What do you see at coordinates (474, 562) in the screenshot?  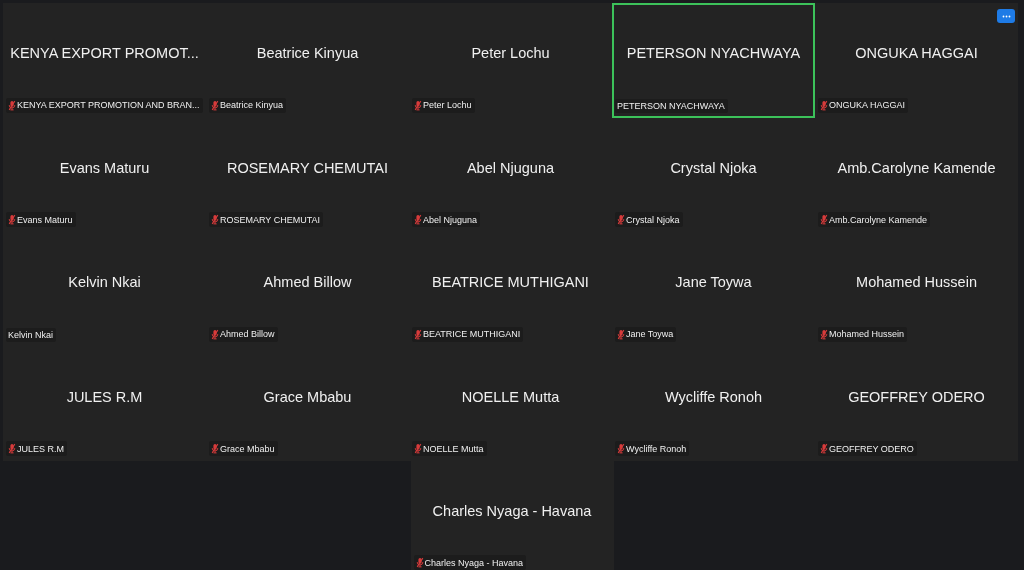 I see `name-label: Charles Nyaga - Havana` at bounding box center [474, 562].